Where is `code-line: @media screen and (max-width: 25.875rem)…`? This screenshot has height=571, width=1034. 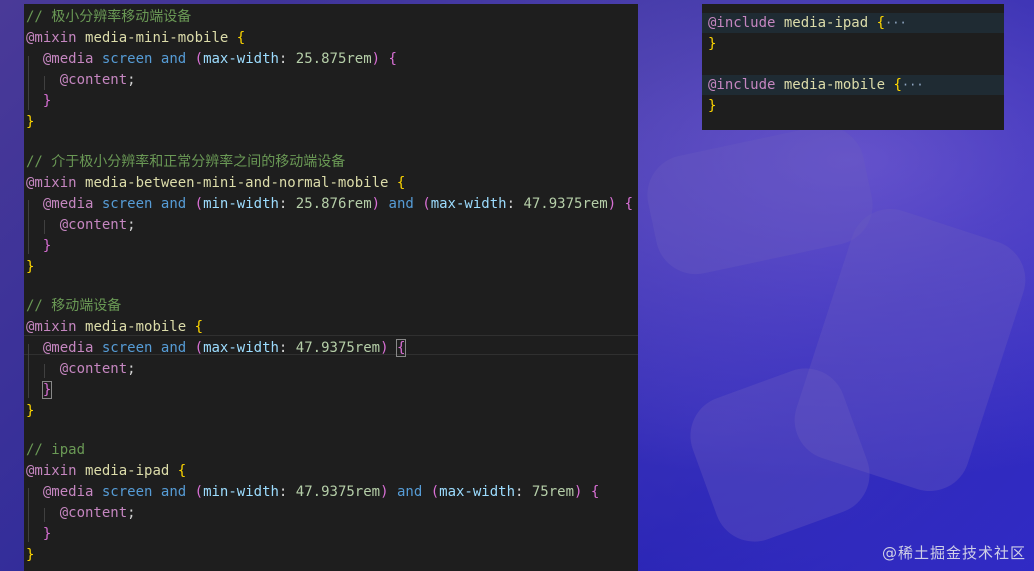 code-line: @media screen and (max-width: 25.875rem)… is located at coordinates (211, 59).